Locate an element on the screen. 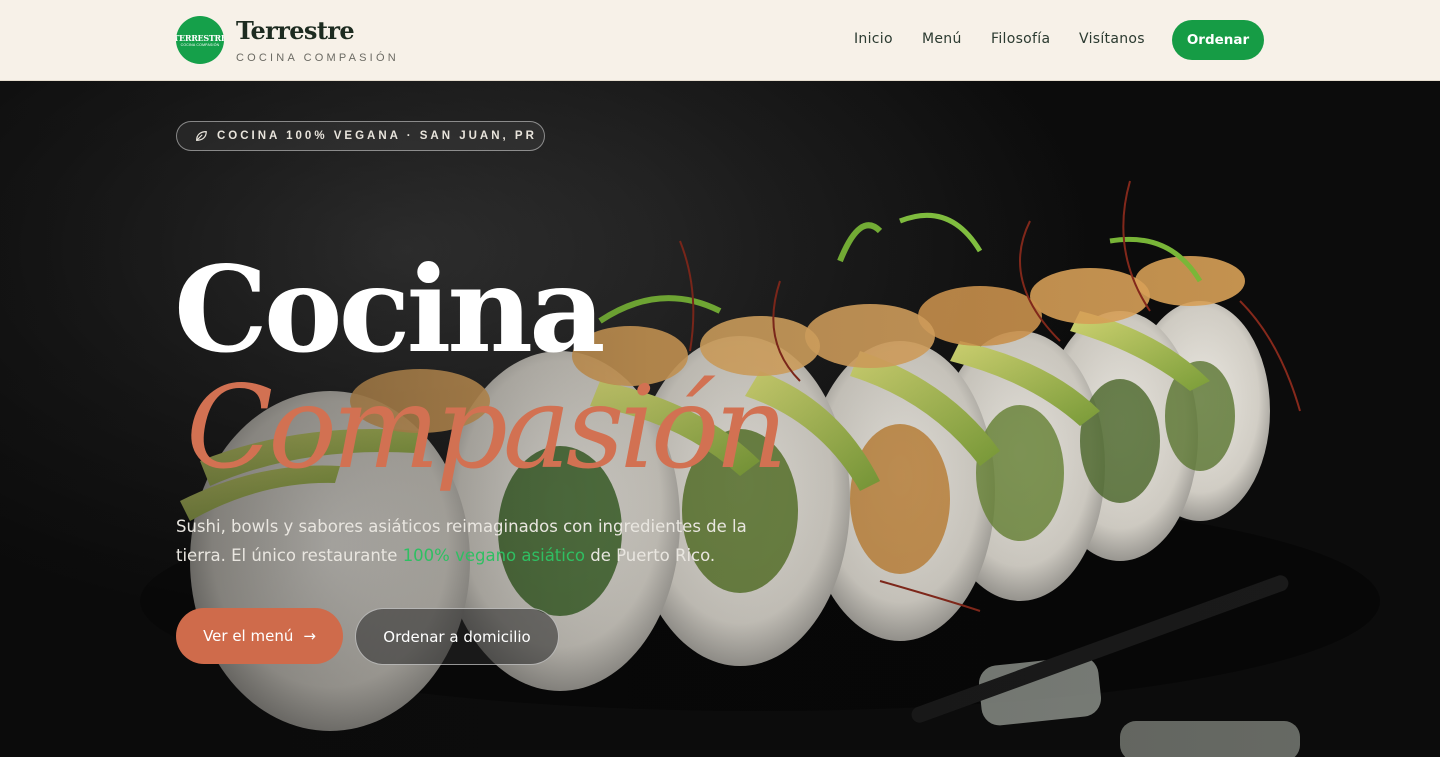 The image size is (1440, 757). brand-name: Terrestre is located at coordinates (295, 30).